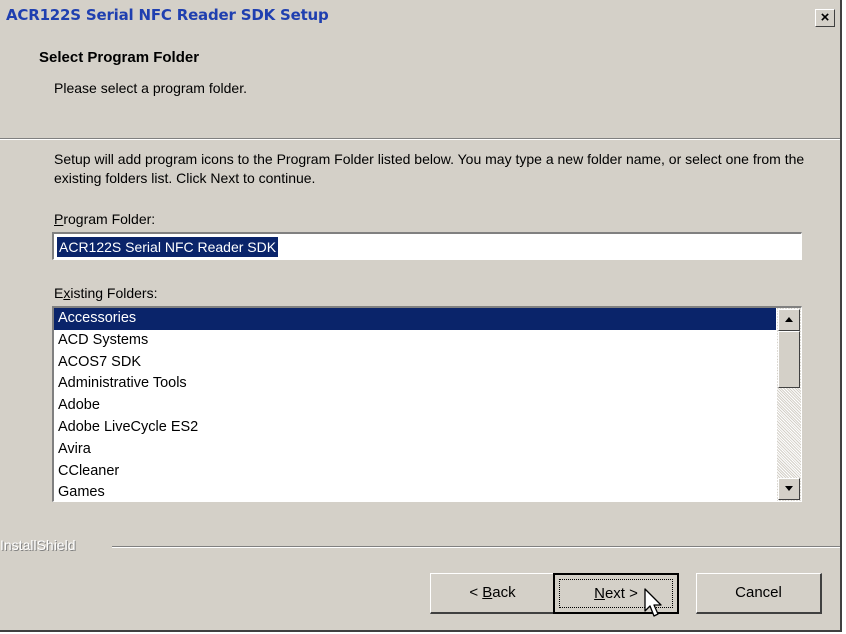  What do you see at coordinates (415, 341) in the screenshot?
I see `list-item: ACD Systems` at bounding box center [415, 341].